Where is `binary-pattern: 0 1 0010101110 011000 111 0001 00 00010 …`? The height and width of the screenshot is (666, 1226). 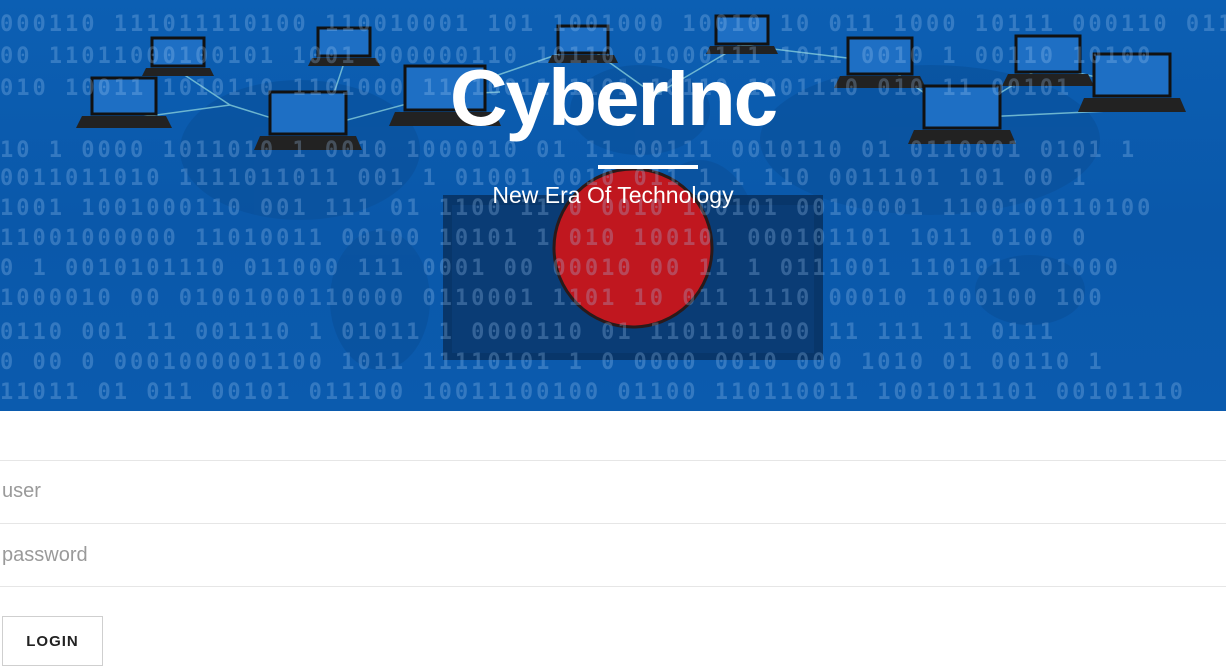 binary-pattern: 0 1 0010101110 011000 111 0001 00 00010 … is located at coordinates (560, 268).